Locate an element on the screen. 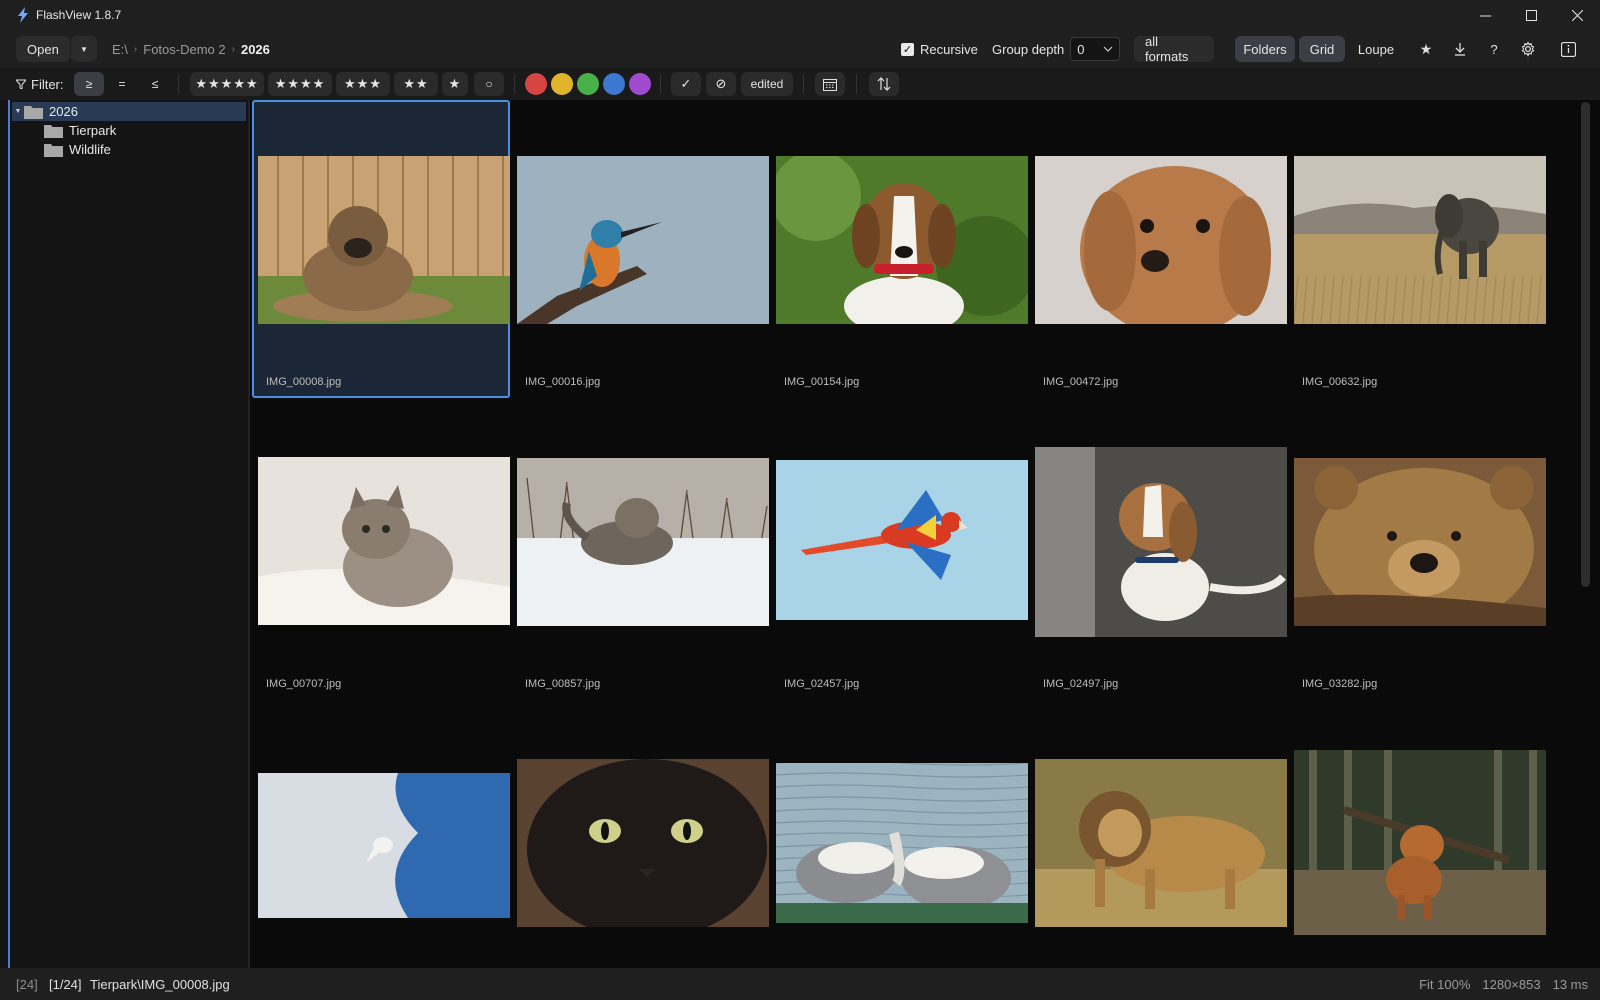 This screenshot has height=1000, width=1600. folder-tree-label: Wildlife is located at coordinates (90, 149).